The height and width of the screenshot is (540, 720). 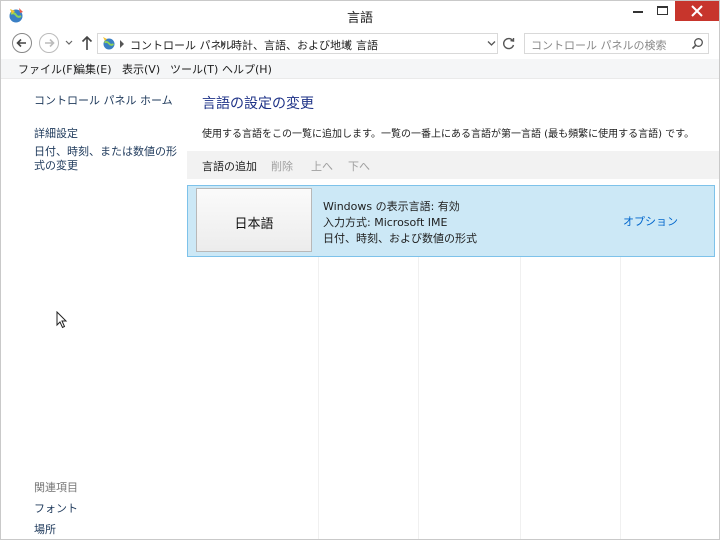 What do you see at coordinates (385, 222) in the screenshot?
I see `input-method: 入力方式: Microsoft IME` at bounding box center [385, 222].